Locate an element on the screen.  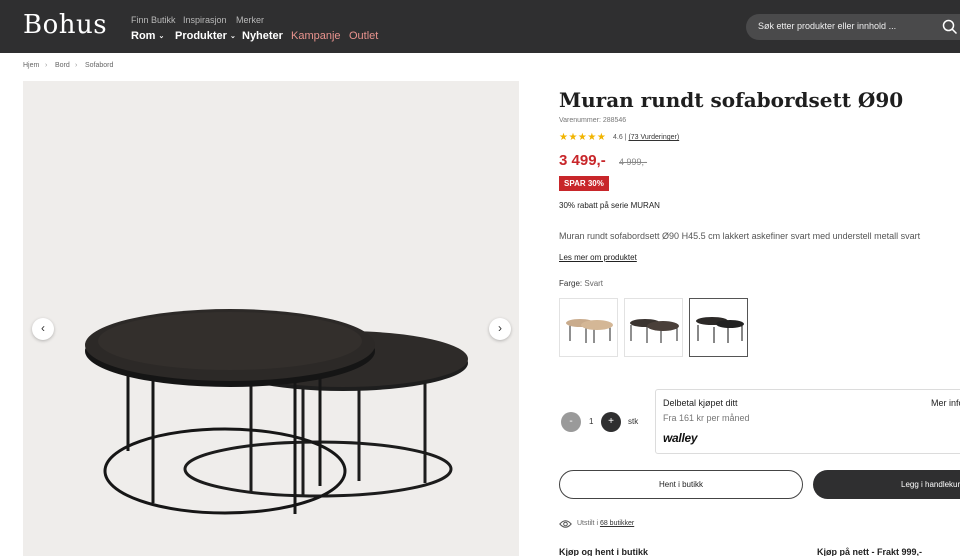
reviews-link: (73 Vurderinger) is located at coordinates (653, 137).